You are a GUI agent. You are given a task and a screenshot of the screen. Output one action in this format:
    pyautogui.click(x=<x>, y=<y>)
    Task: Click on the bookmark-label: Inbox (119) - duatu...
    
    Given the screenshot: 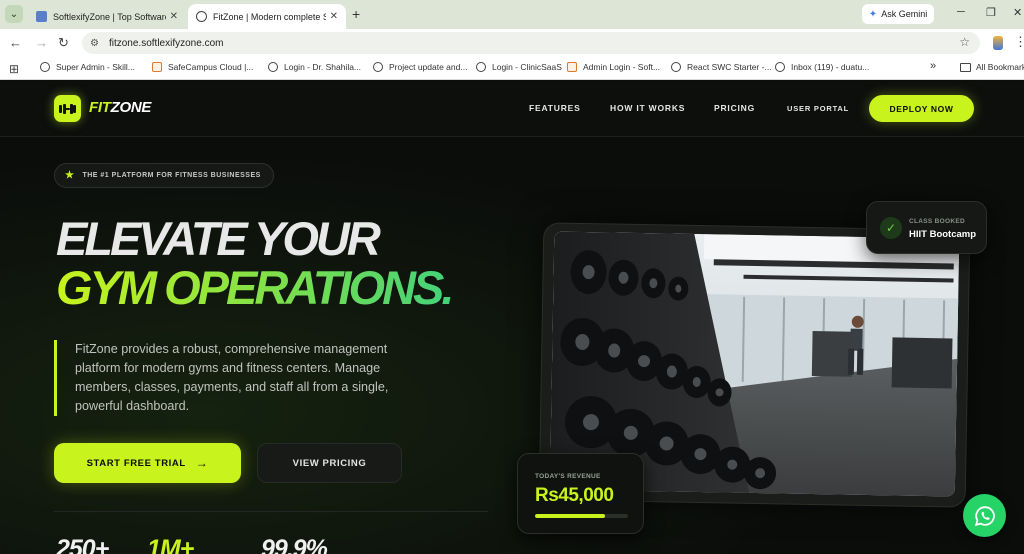 What is the action you would take?
    pyautogui.click(x=830, y=67)
    